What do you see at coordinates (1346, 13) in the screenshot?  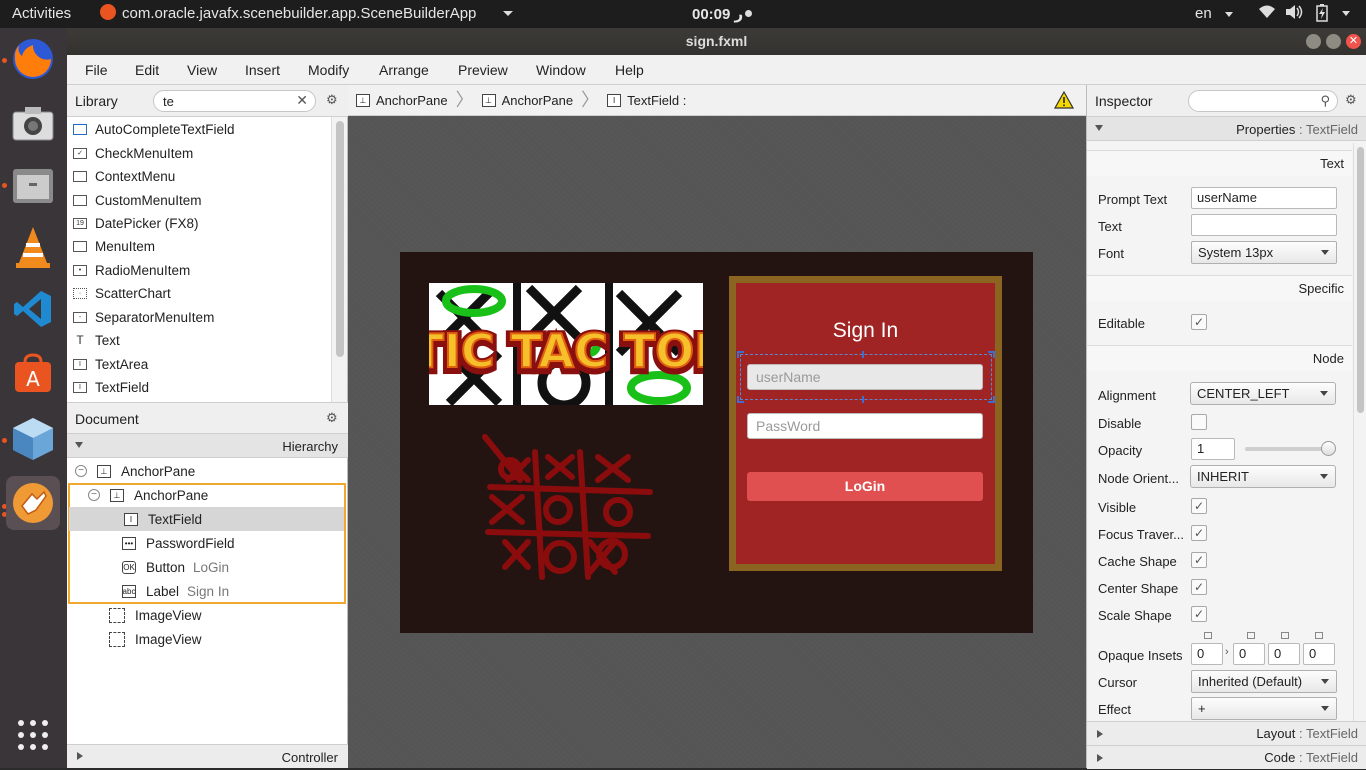 I see `system-menu-chevron-icon` at bounding box center [1346, 13].